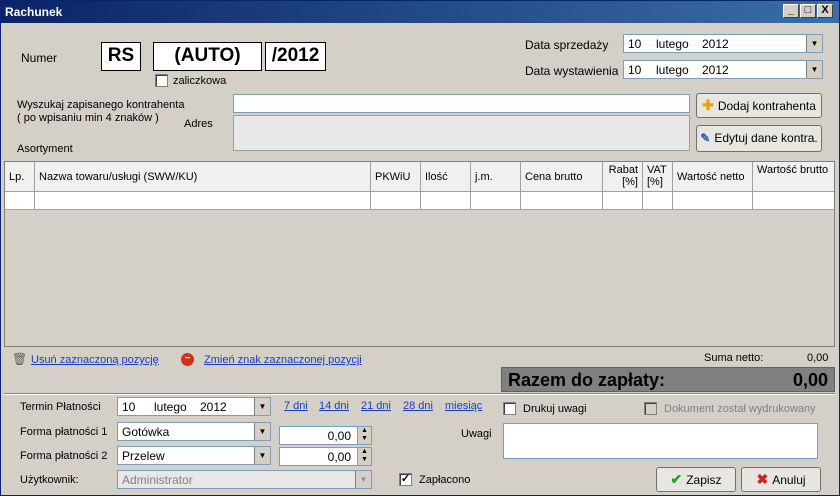  I want to click on zaplacono-label: Zapłacono, so click(445, 480).